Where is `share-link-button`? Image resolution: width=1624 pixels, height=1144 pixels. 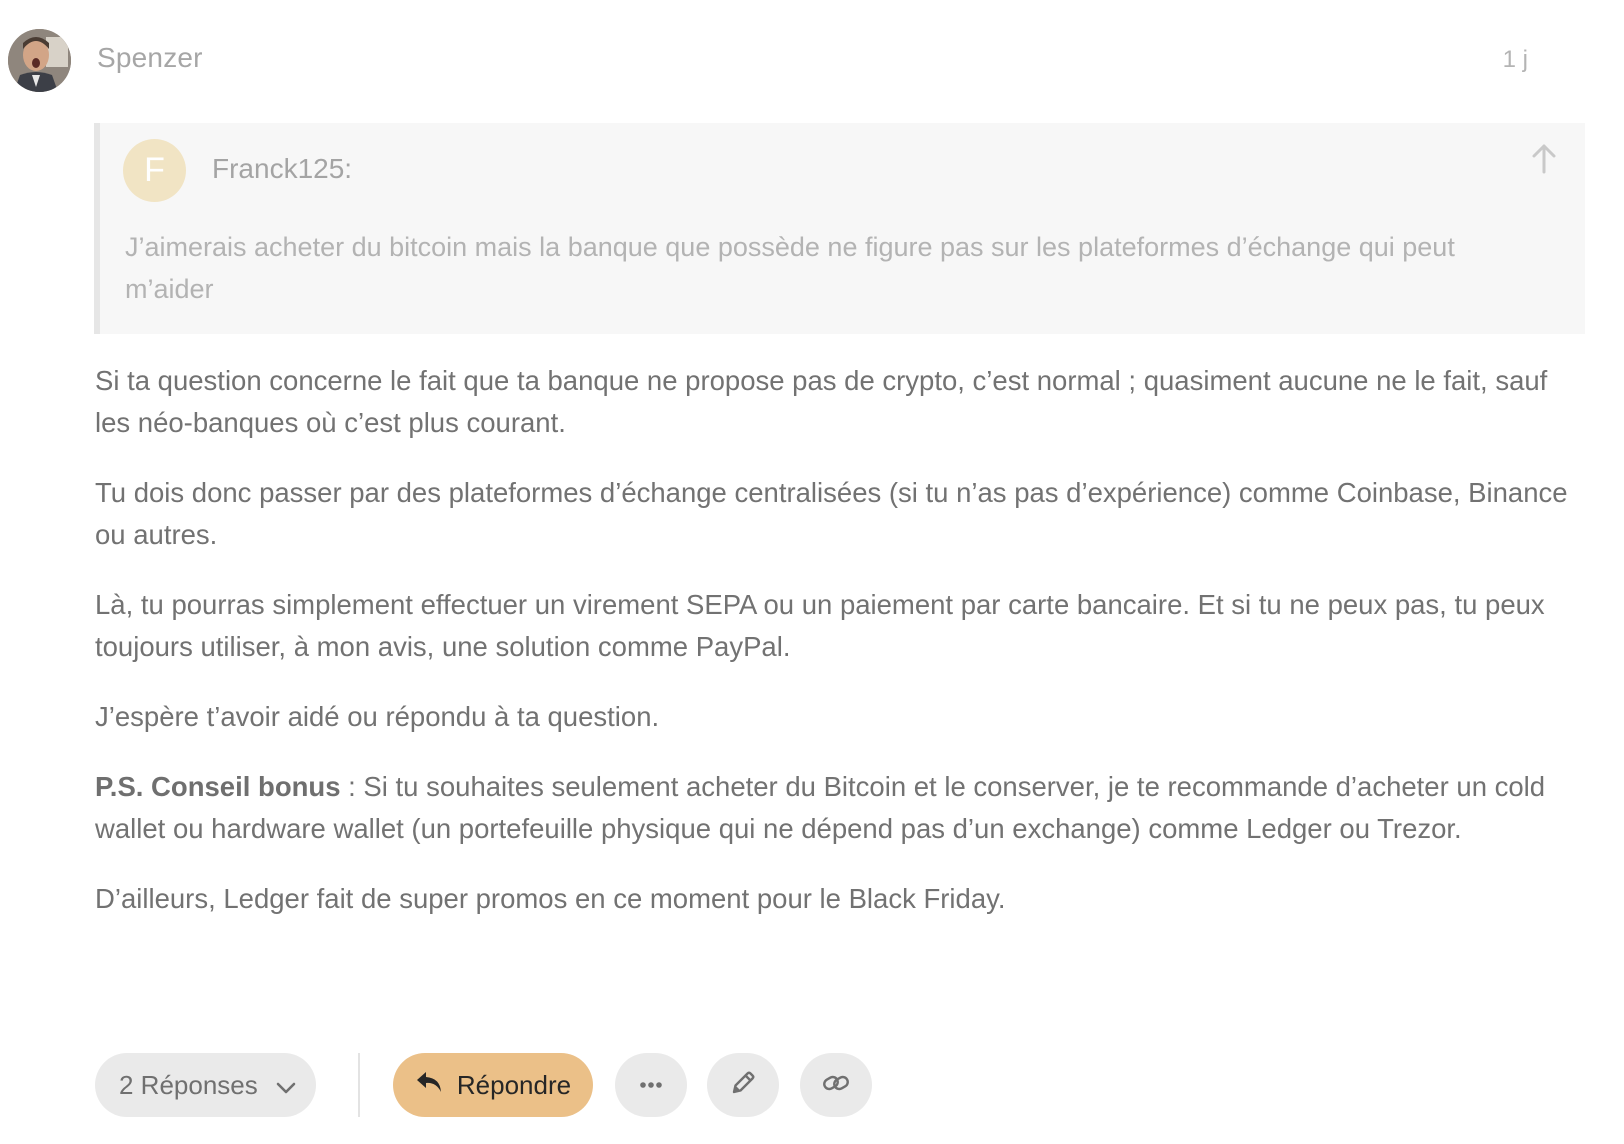
share-link-button is located at coordinates (836, 1085).